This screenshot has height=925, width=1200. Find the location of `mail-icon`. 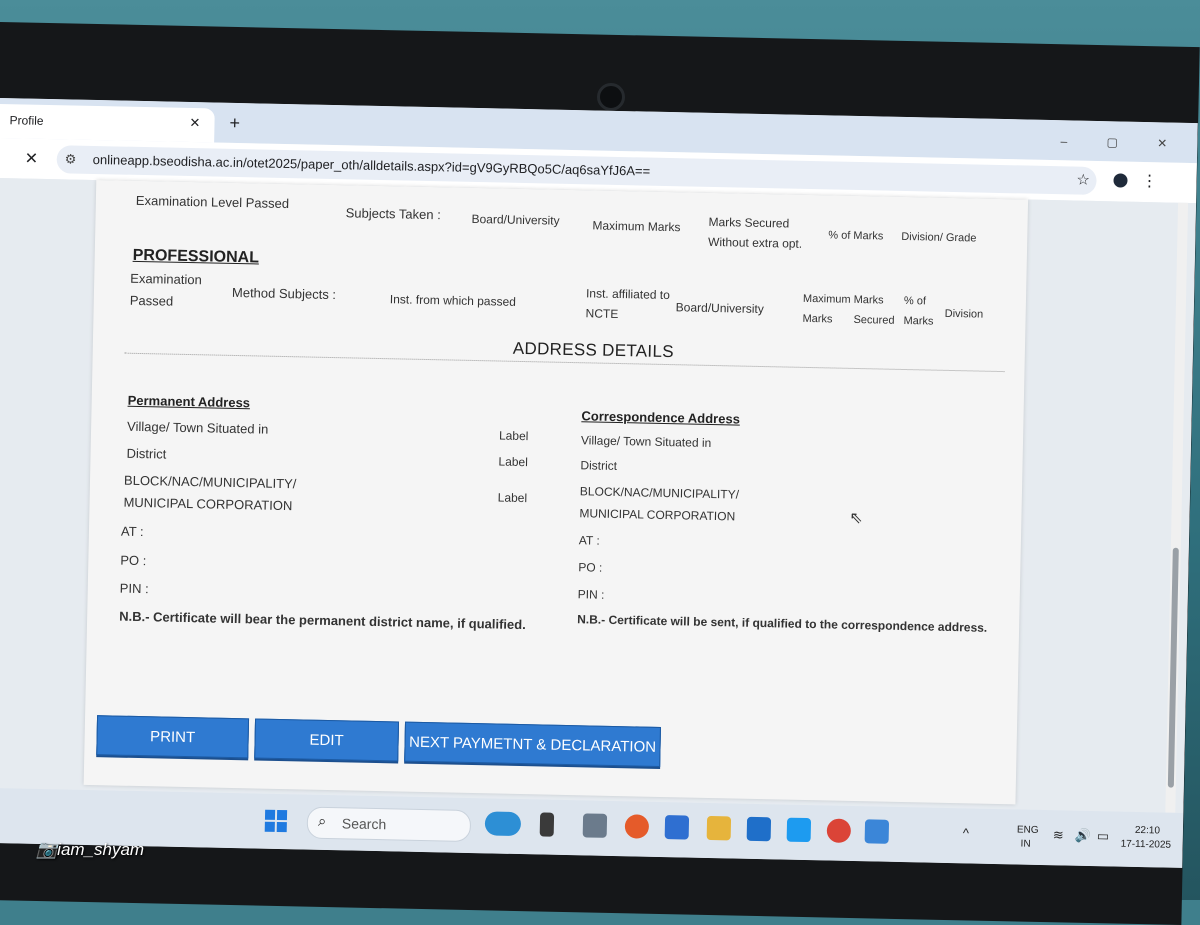

mail-icon is located at coordinates (759, 829).